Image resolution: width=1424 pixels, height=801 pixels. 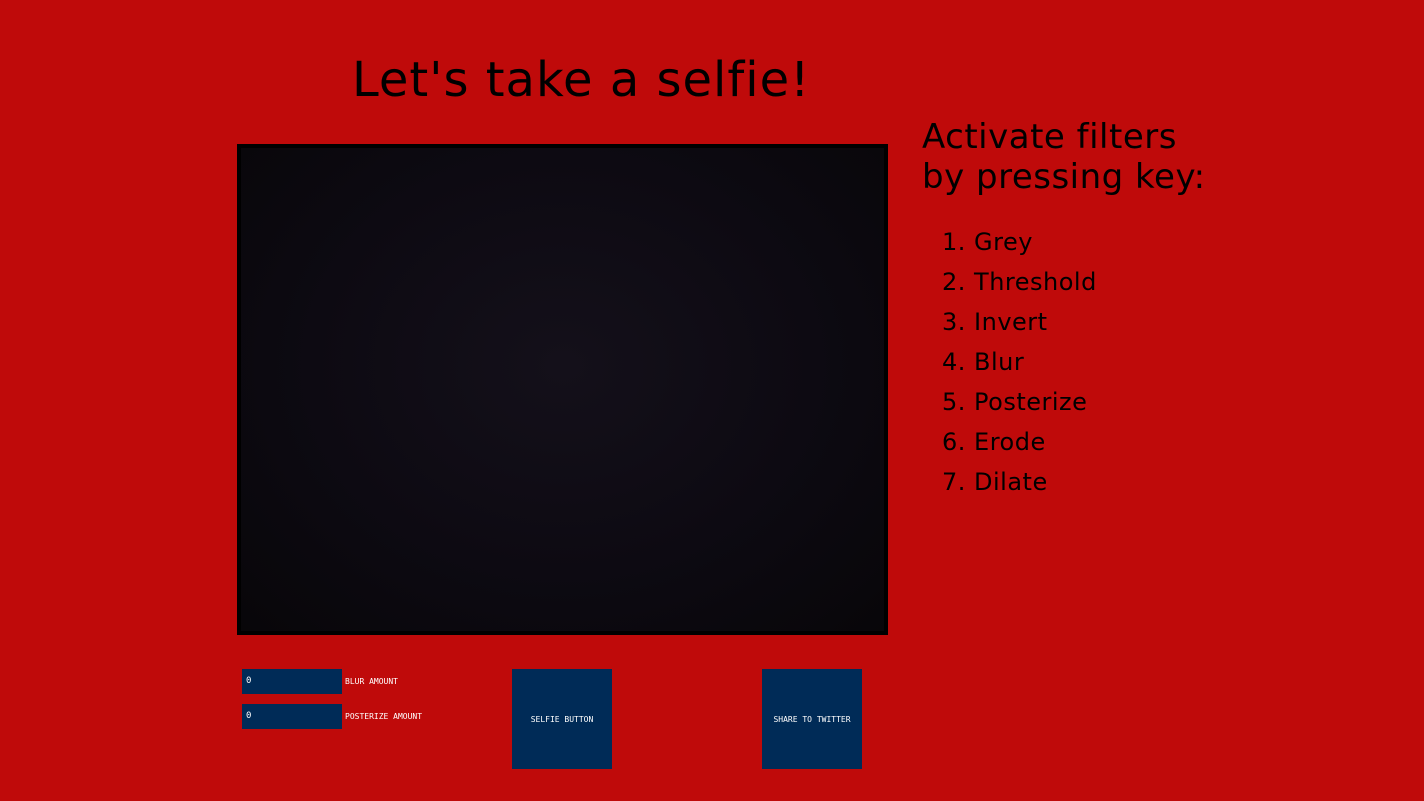 I want to click on blur-amount-label: BLUR AMOUNT, so click(x=371, y=681).